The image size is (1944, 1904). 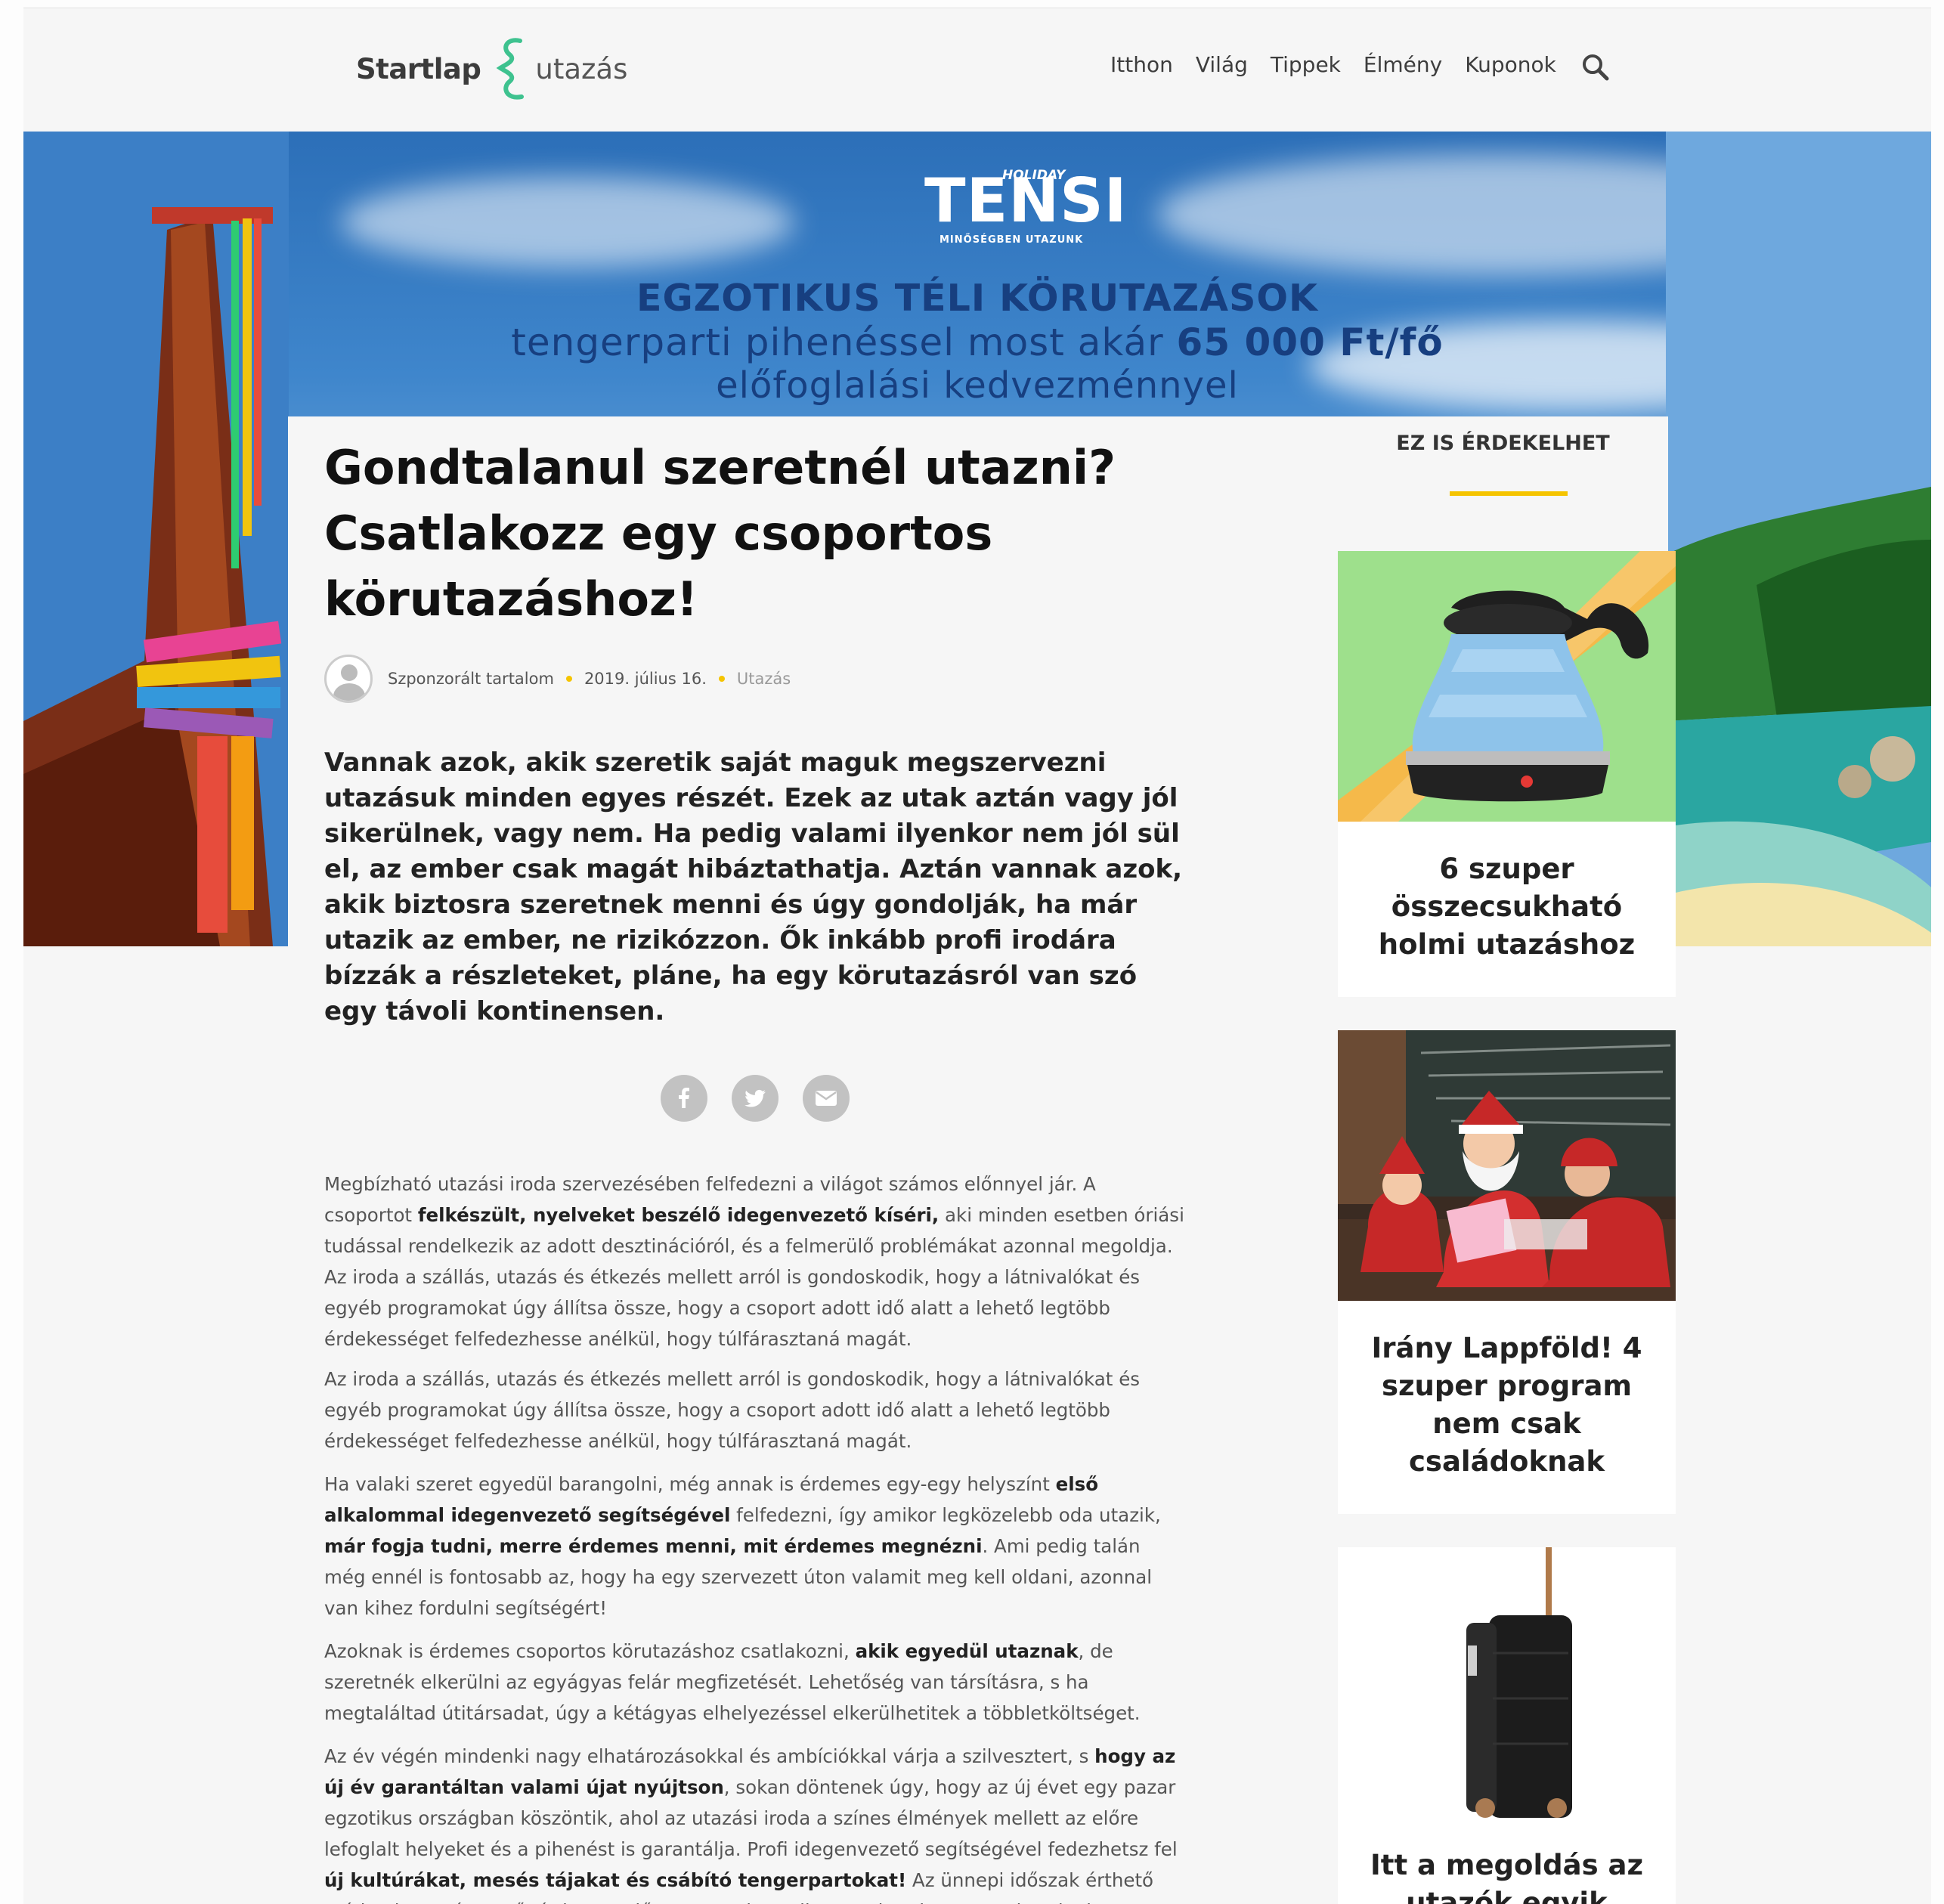 What do you see at coordinates (645, 679) in the screenshot?
I see `article-date: 2019. július 16.` at bounding box center [645, 679].